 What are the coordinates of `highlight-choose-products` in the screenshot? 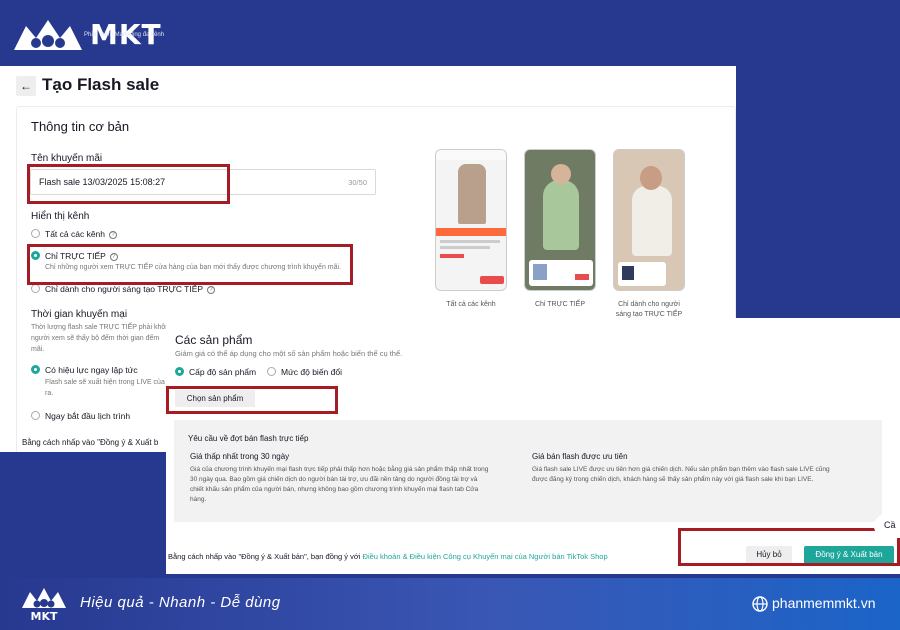 It's located at (252, 400).